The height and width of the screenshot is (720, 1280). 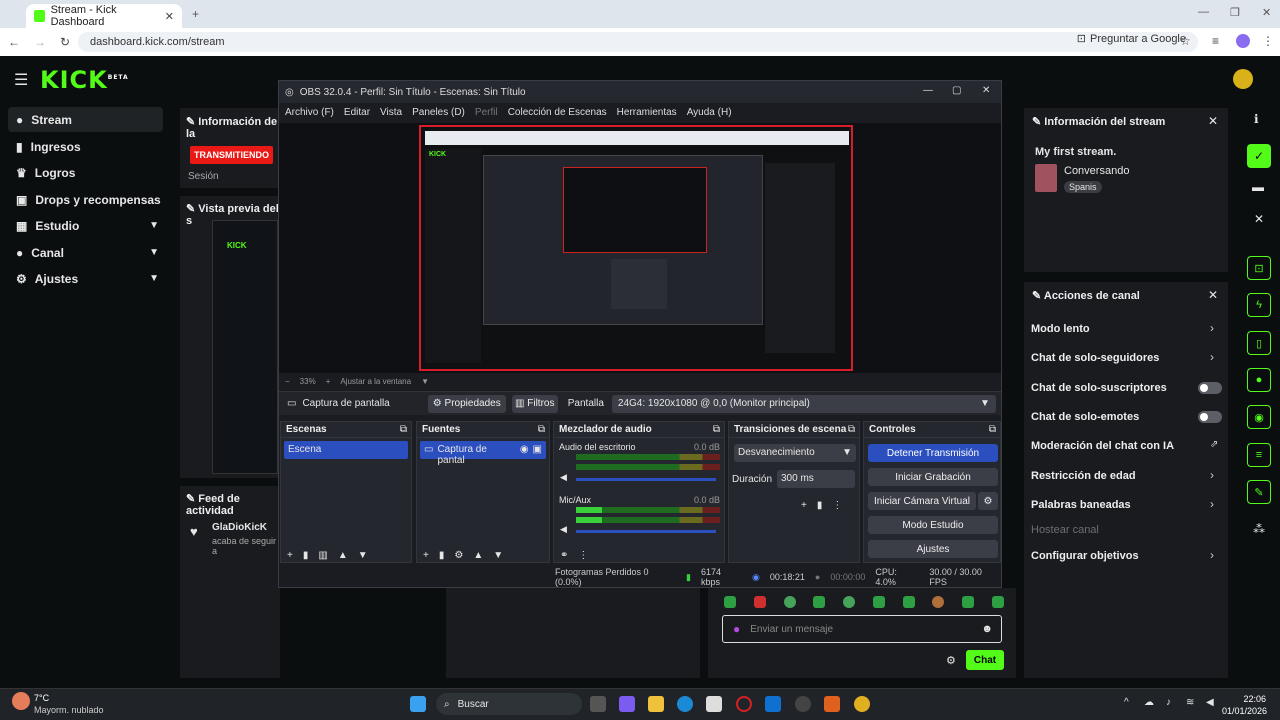 What do you see at coordinates (1190, 702) in the screenshot?
I see `wifi-icon: ≋` at bounding box center [1190, 702].